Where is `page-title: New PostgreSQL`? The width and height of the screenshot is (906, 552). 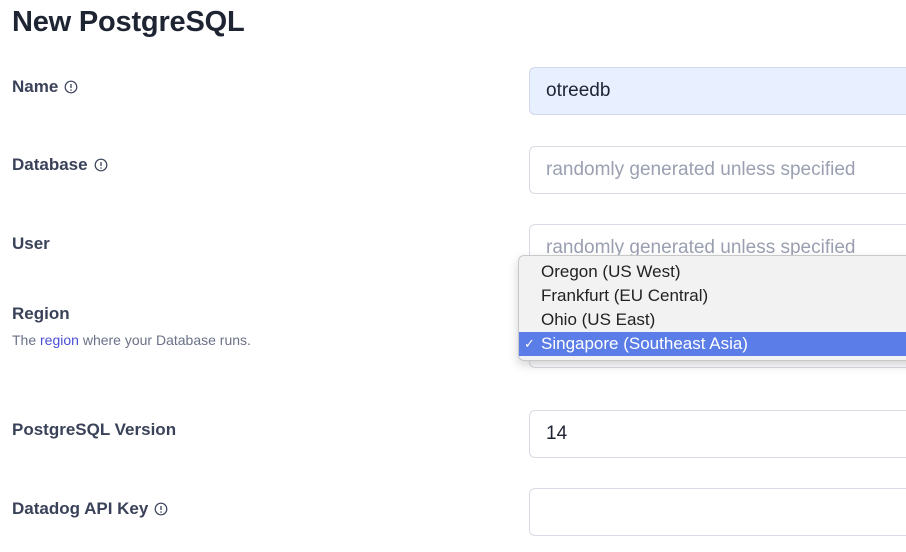
page-title: New PostgreSQL is located at coordinates (128, 22).